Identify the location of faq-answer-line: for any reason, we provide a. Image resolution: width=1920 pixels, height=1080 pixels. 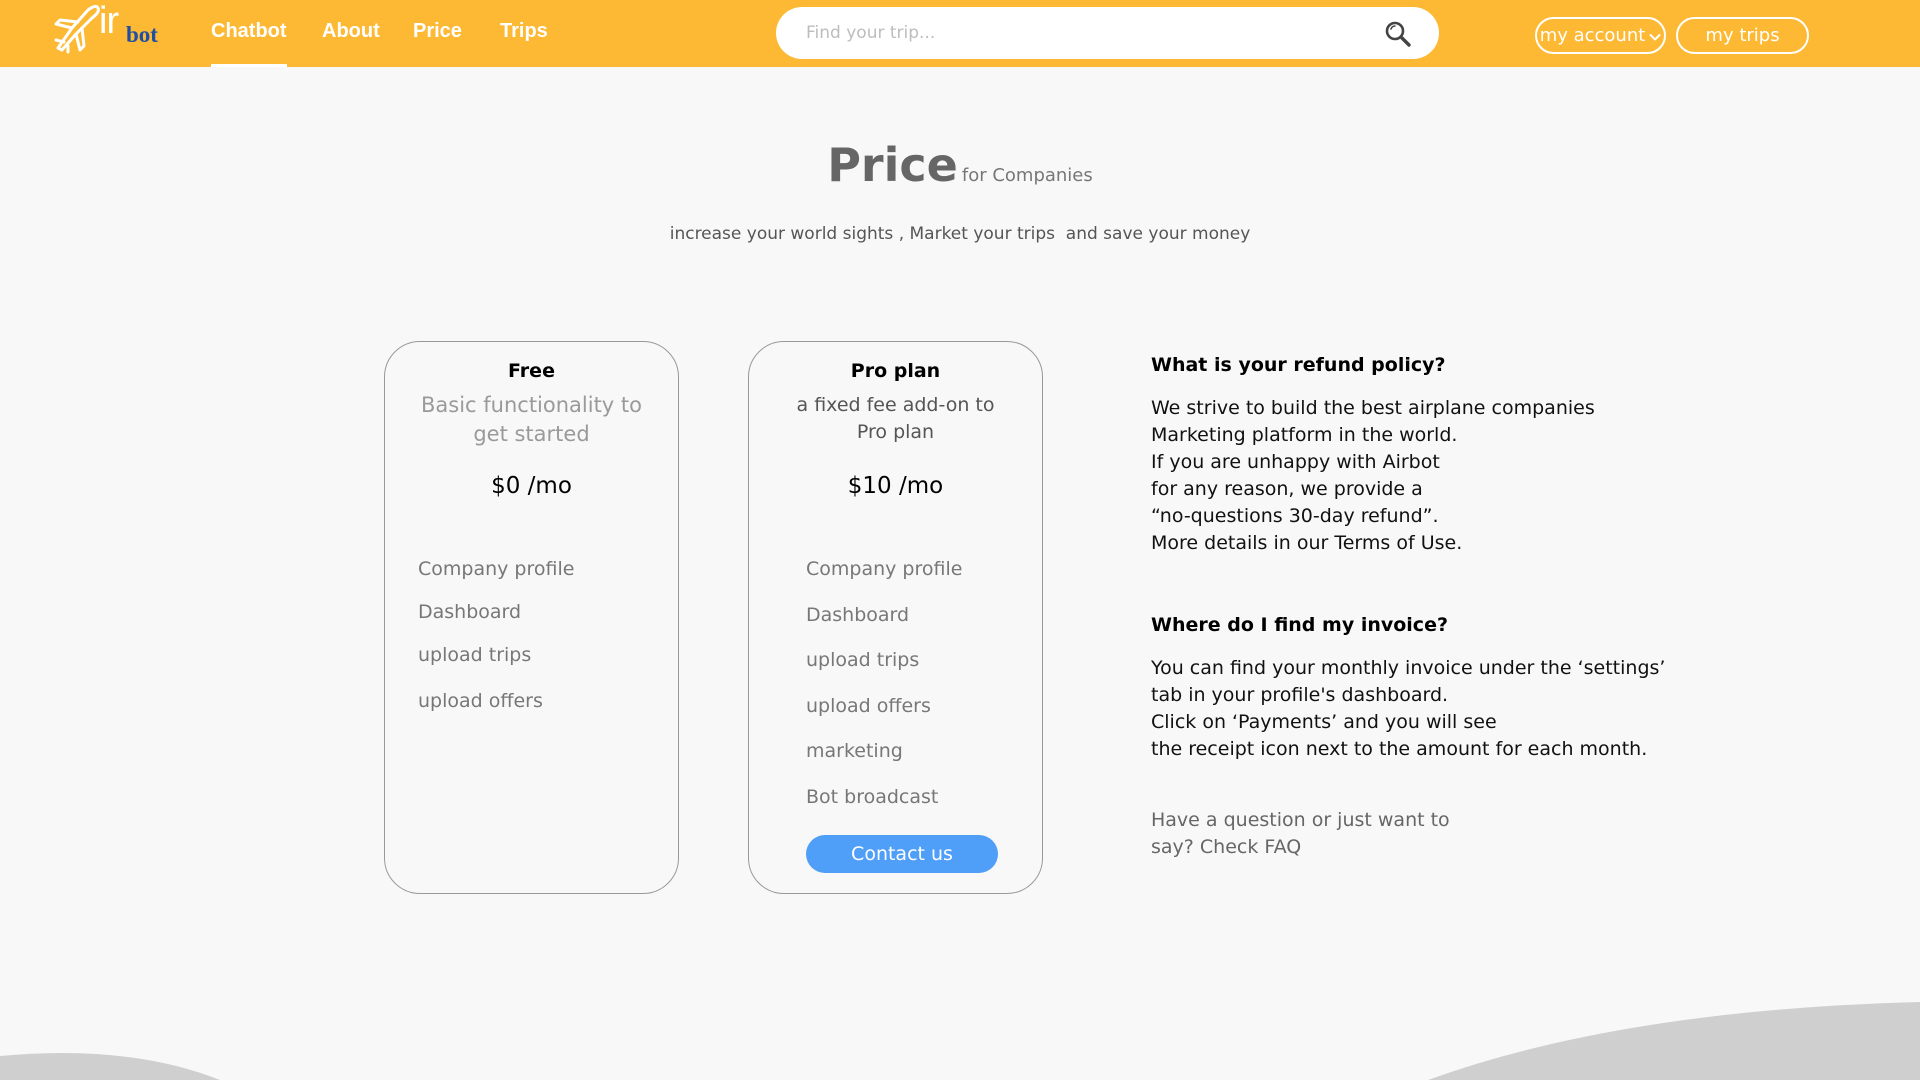
(1287, 489).